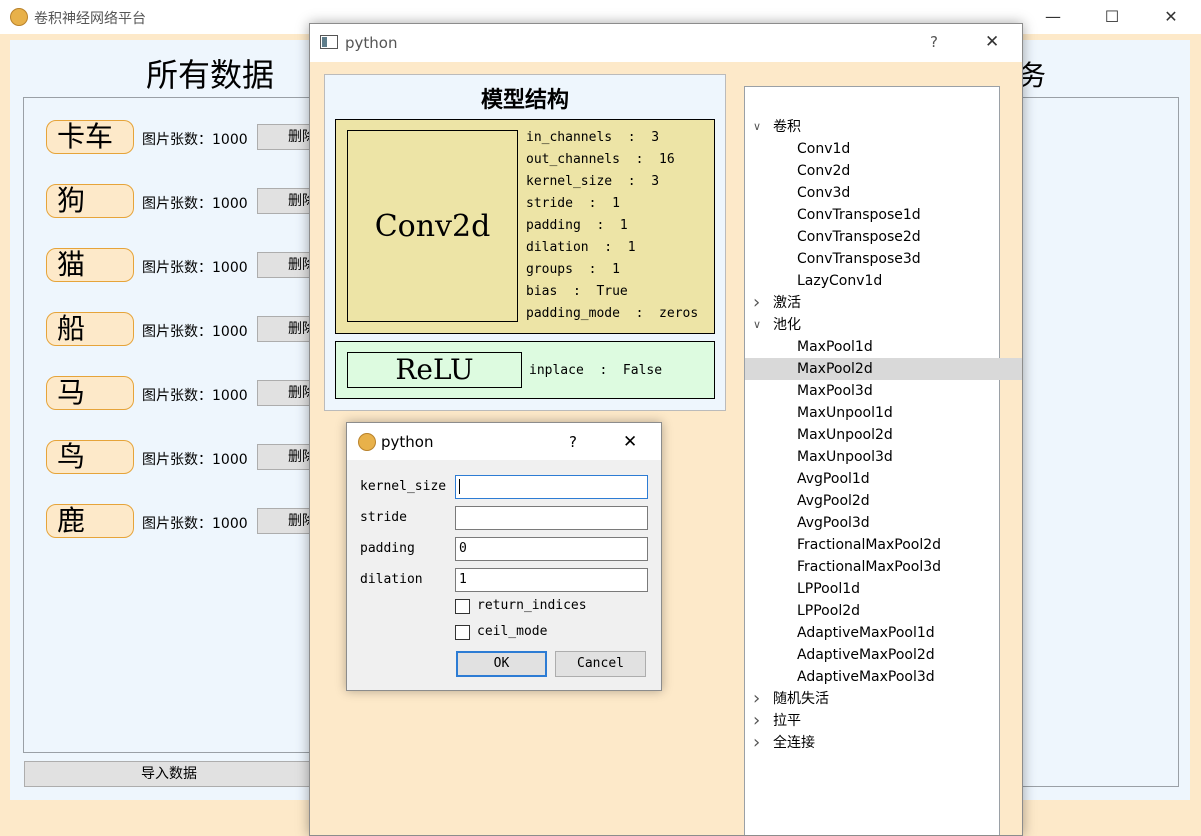  Describe the element at coordinates (883, 193) in the screenshot. I see `tree-item: Conv3d` at that location.